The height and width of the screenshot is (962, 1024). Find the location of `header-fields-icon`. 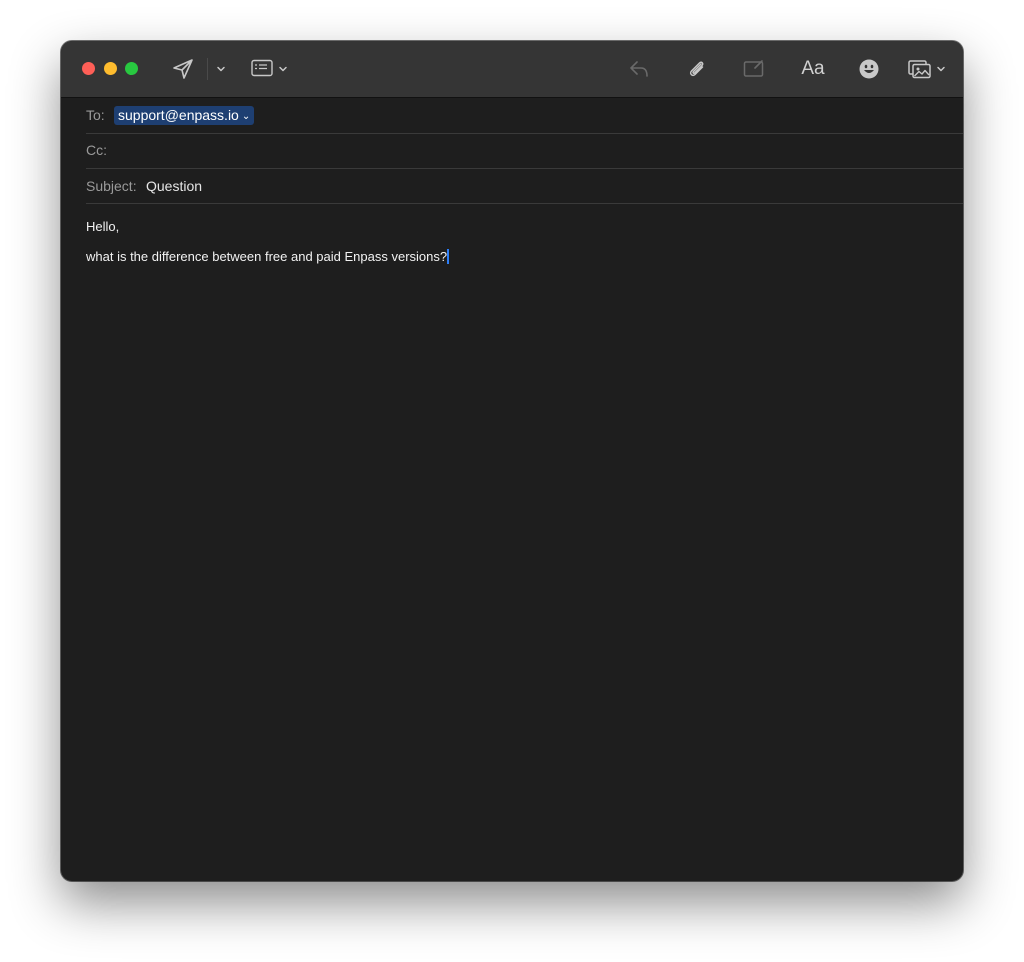

header-fields-icon is located at coordinates (262, 68).